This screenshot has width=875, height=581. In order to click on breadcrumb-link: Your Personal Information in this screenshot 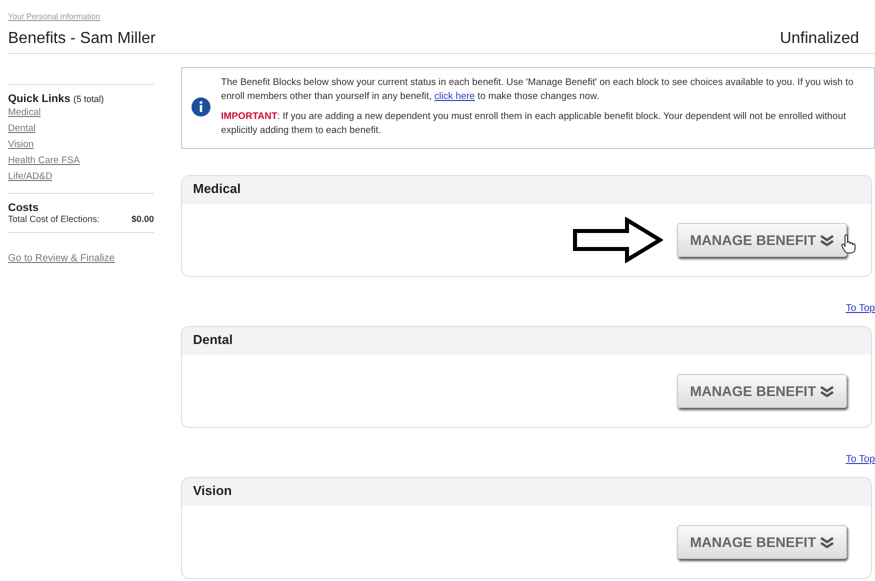, I will do `click(54, 16)`.